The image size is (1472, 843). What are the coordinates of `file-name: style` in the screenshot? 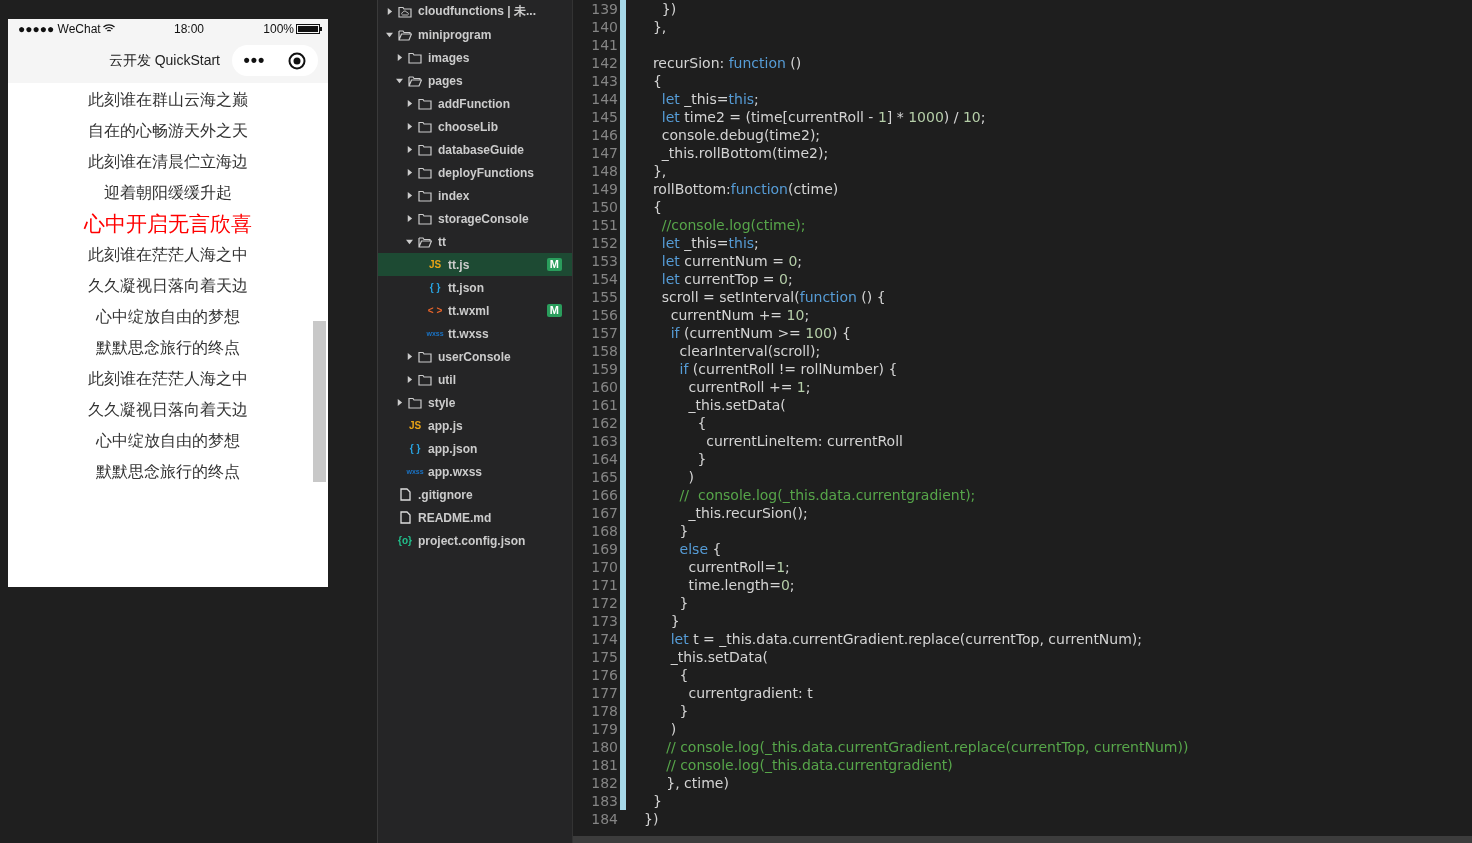 It's located at (442, 402).